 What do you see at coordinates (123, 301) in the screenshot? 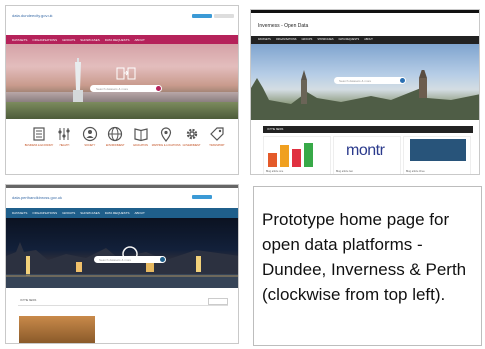
I see `perth-news-heading: IN THE NEWS` at bounding box center [123, 301].